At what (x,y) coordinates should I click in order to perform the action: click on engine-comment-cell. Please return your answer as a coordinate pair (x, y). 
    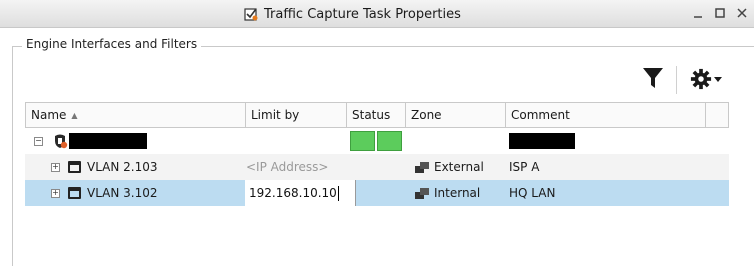
    Looking at the image, I should click on (542, 141).